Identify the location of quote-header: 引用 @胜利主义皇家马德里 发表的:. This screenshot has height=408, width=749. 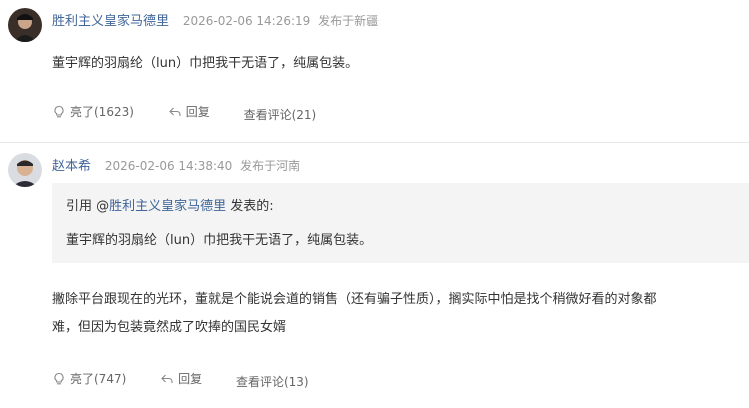
(170, 204).